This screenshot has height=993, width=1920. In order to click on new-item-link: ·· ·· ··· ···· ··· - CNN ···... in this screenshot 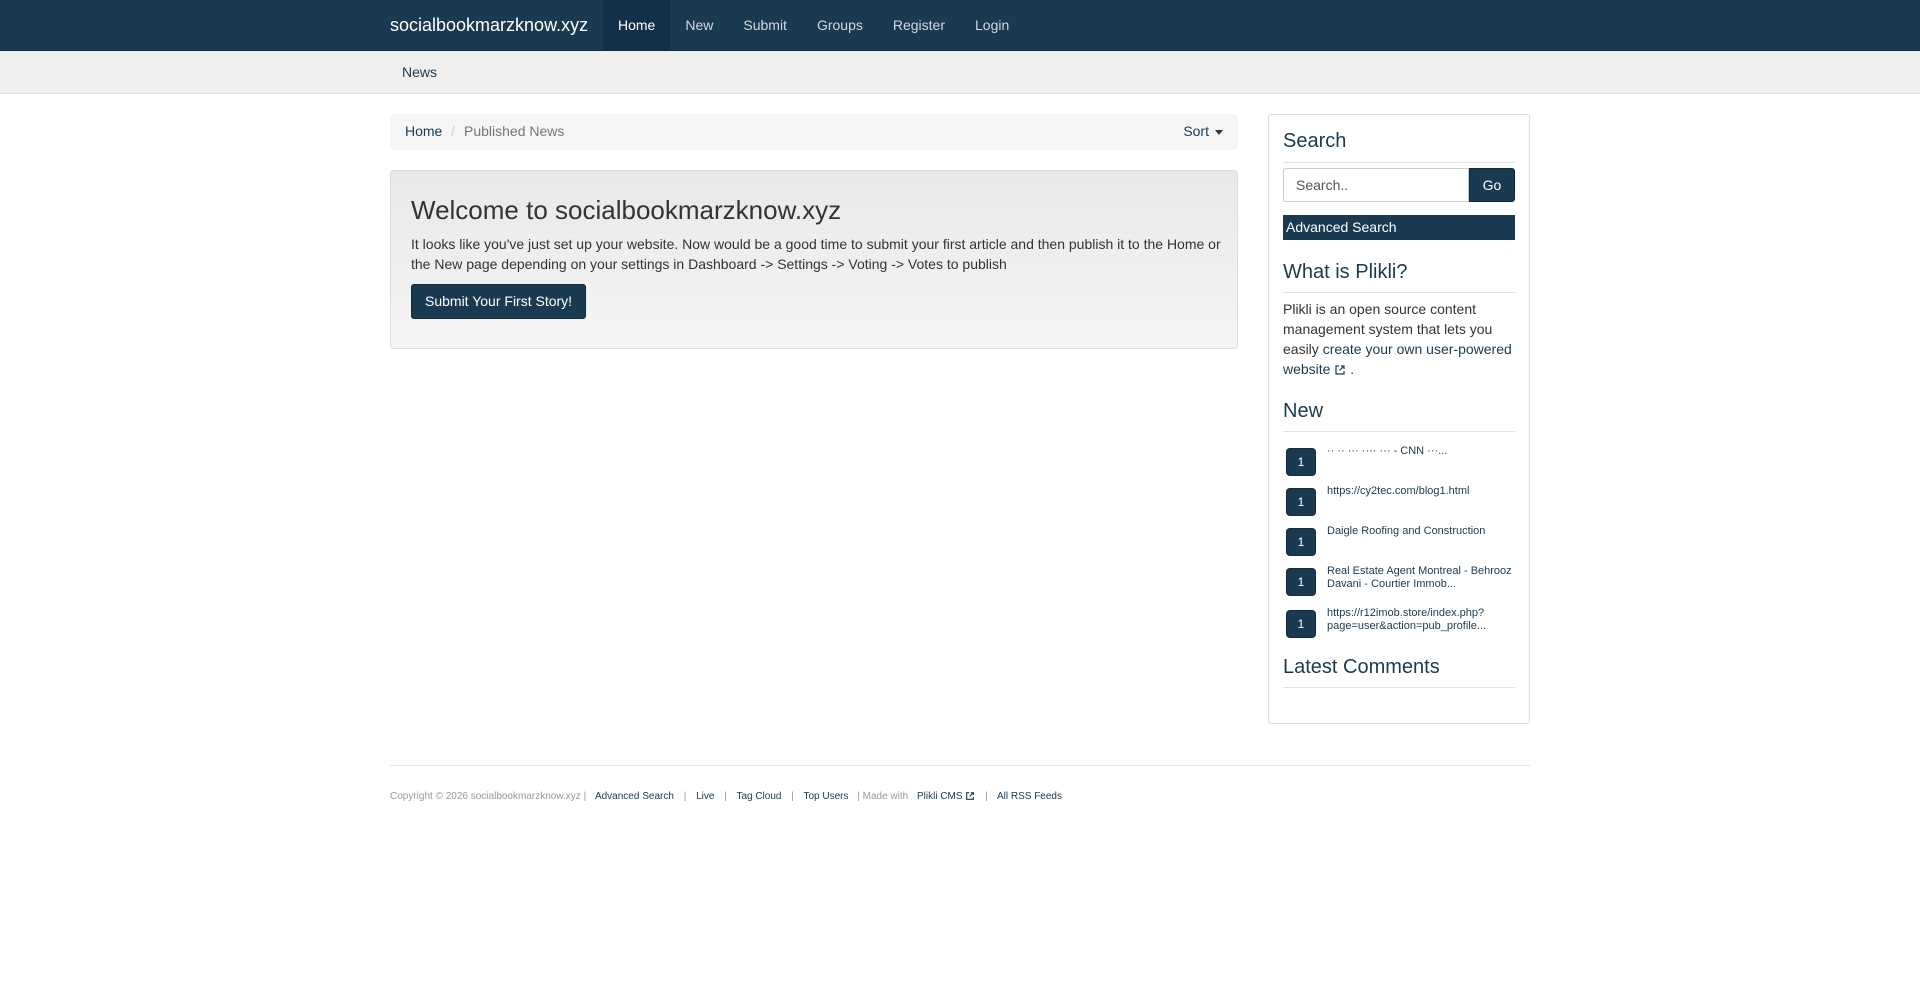, I will do `click(1419, 451)`.